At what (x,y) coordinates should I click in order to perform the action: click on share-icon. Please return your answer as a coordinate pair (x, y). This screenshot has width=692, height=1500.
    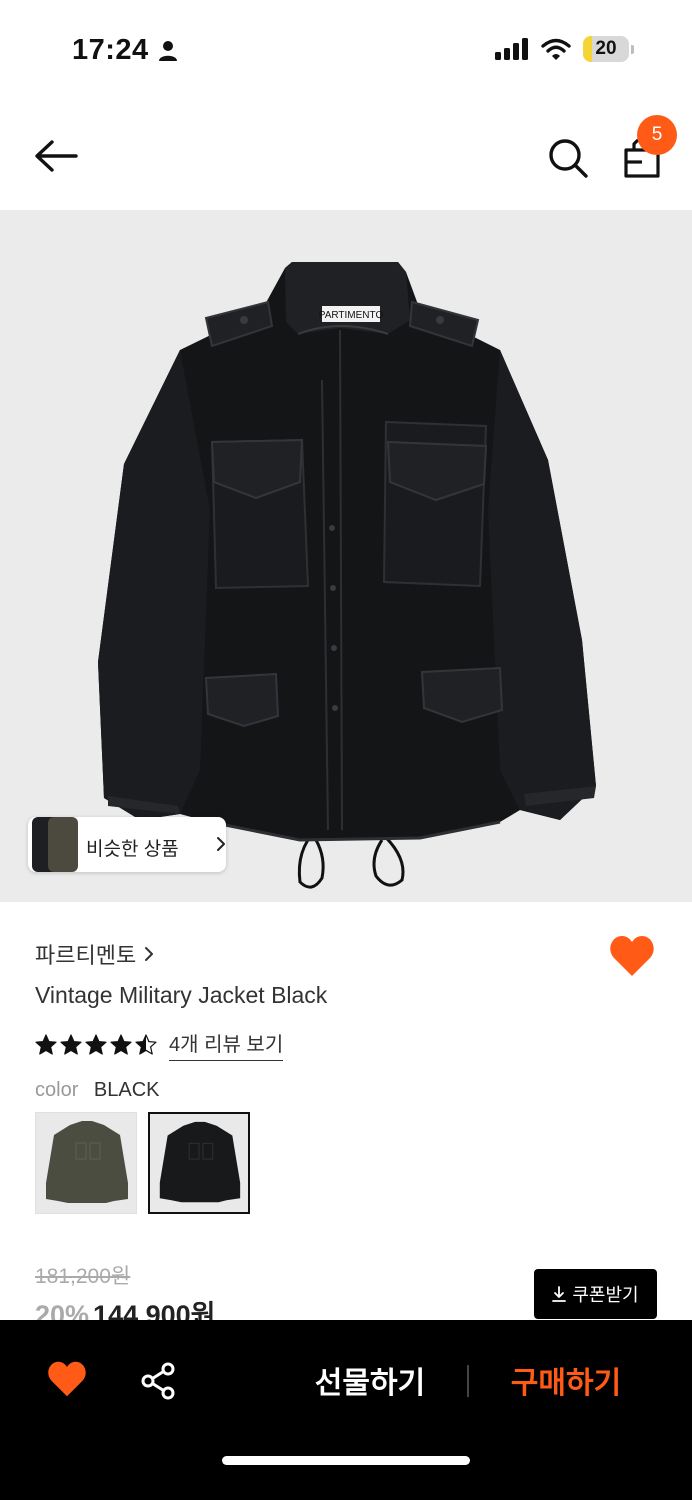
    Looking at the image, I should click on (158, 1381).